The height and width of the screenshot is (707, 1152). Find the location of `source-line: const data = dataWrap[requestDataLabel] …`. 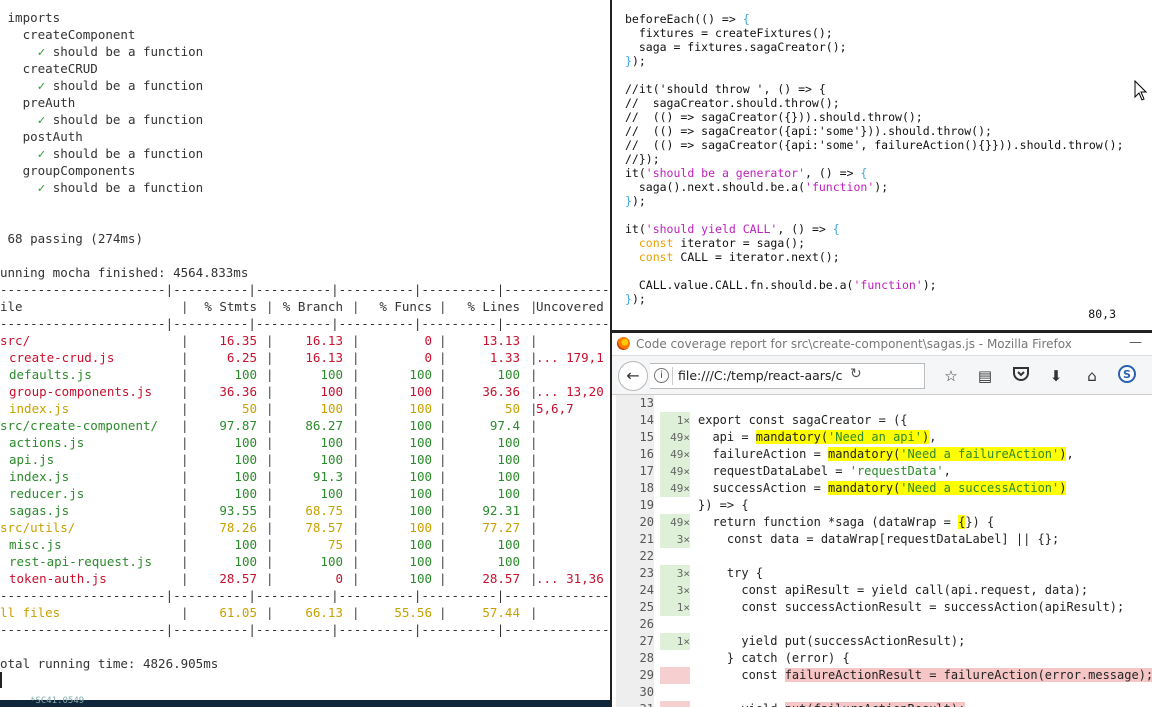

source-line: const data = dataWrap[requestDataLabel] … is located at coordinates (879, 539).